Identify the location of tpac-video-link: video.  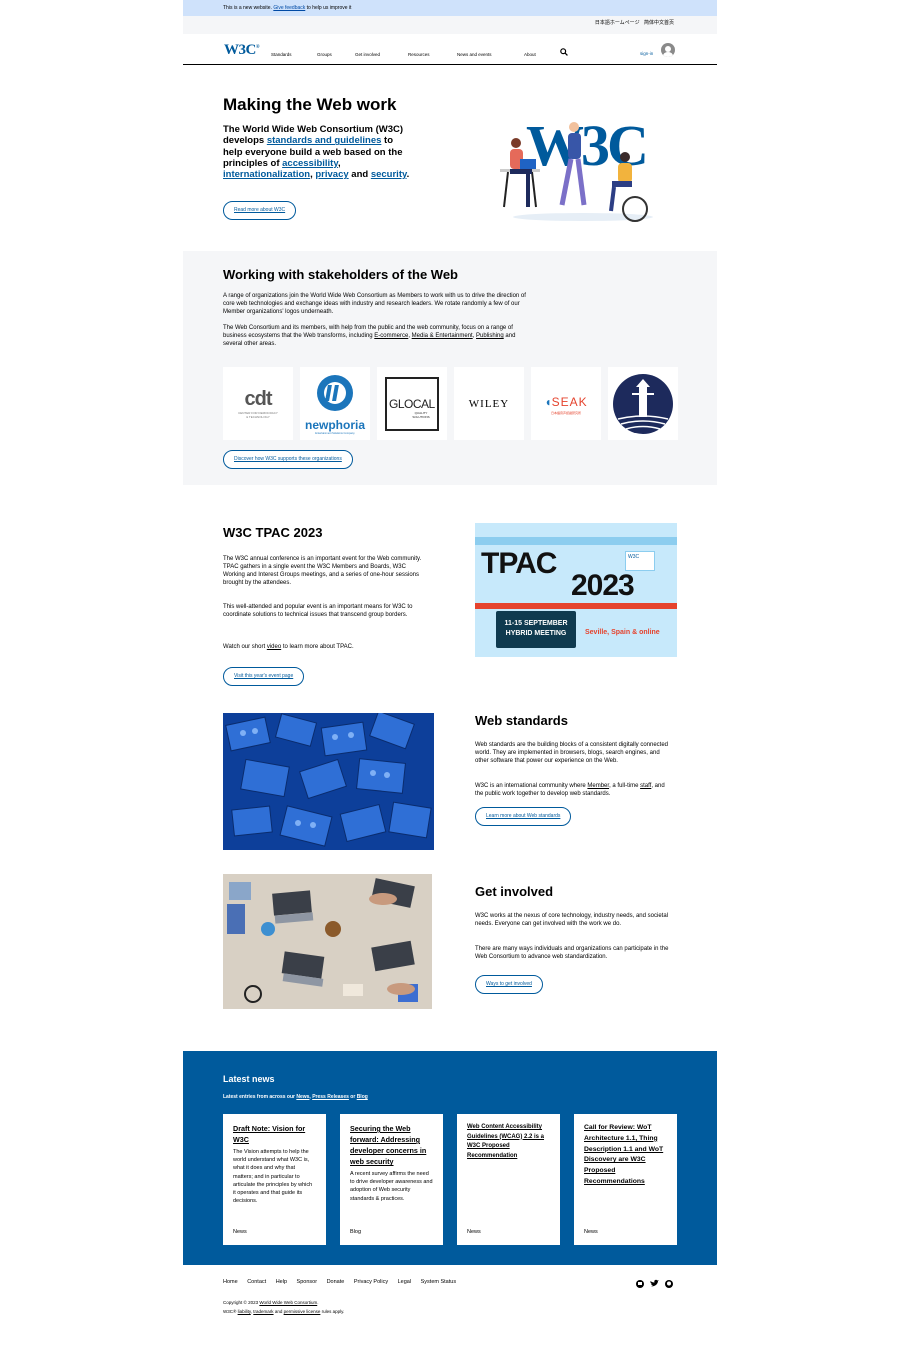
(274, 647).